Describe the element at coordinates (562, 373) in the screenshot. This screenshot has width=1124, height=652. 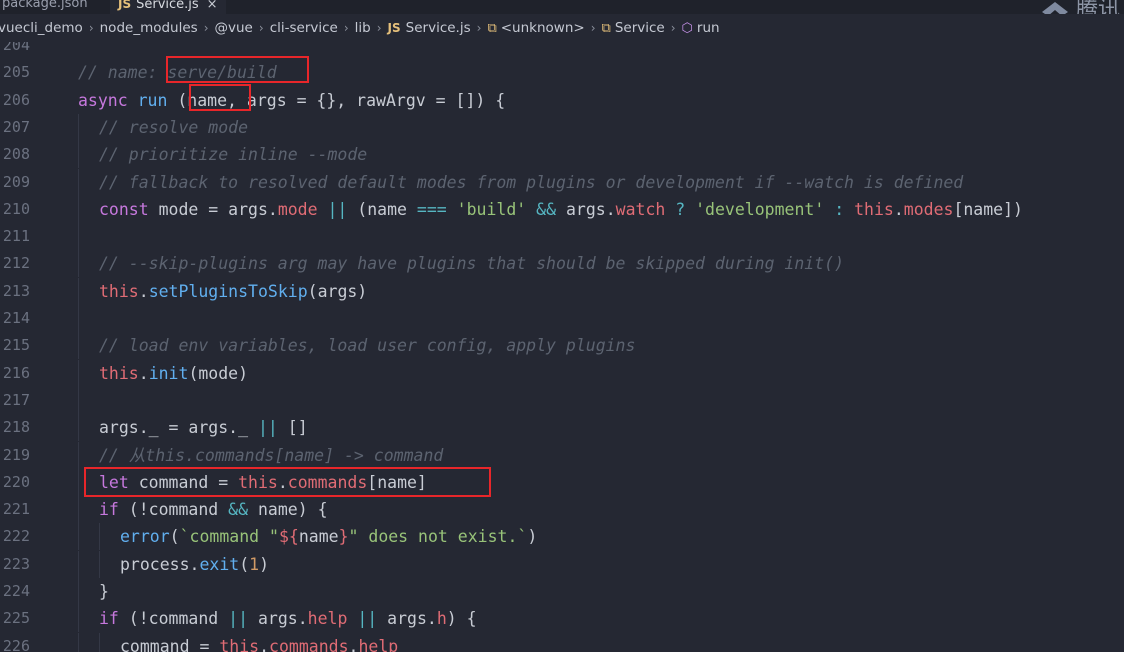
I see `code-line: 216 this.init(mode)` at that location.